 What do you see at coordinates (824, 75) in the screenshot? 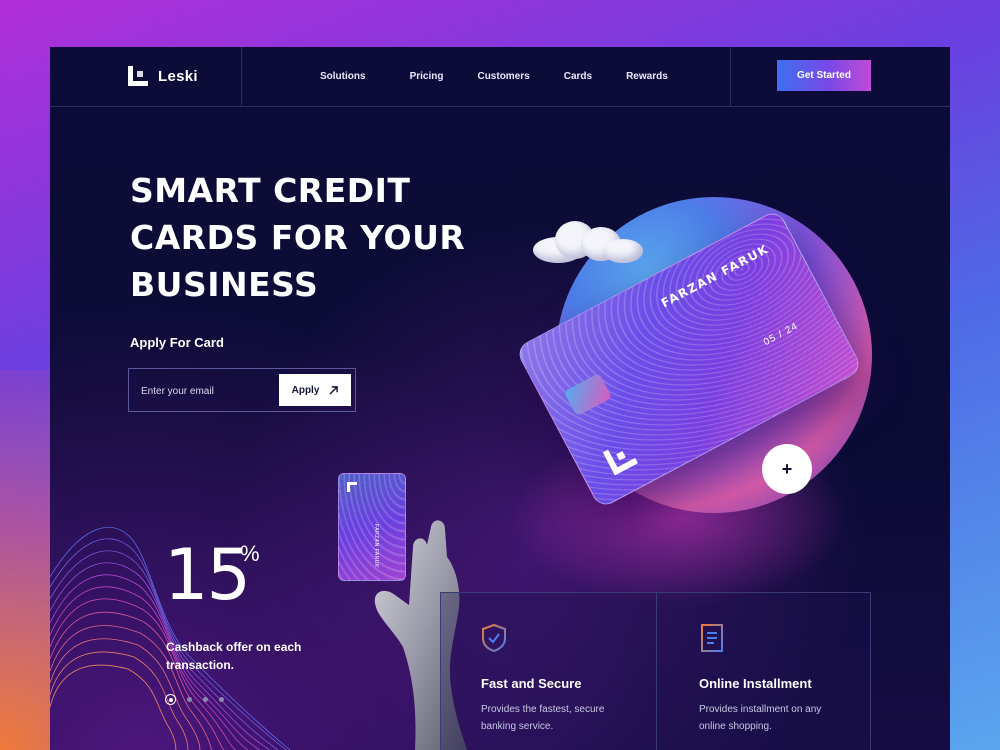
I see `get-started-button: Get Started` at bounding box center [824, 75].